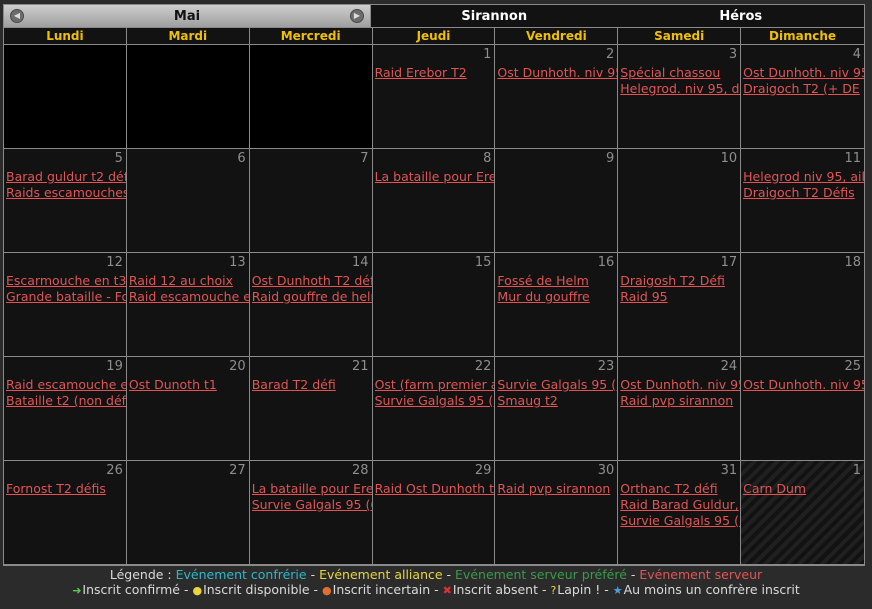 This screenshot has height=609, width=872. I want to click on event-list: Survie Galgals 95 (r Smaug t2, so click(557, 393).